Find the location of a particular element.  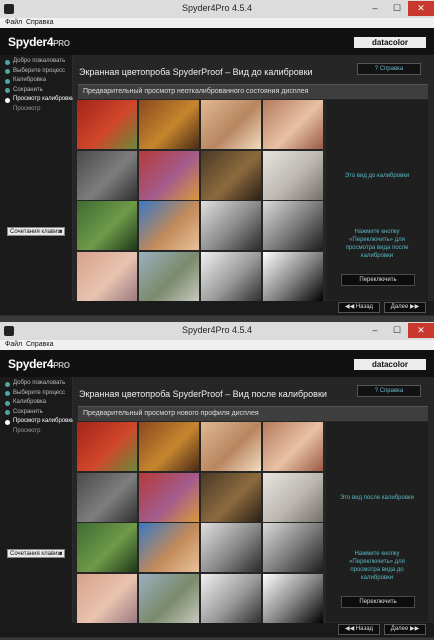

blonde-woman-photo is located at coordinates (231, 124).